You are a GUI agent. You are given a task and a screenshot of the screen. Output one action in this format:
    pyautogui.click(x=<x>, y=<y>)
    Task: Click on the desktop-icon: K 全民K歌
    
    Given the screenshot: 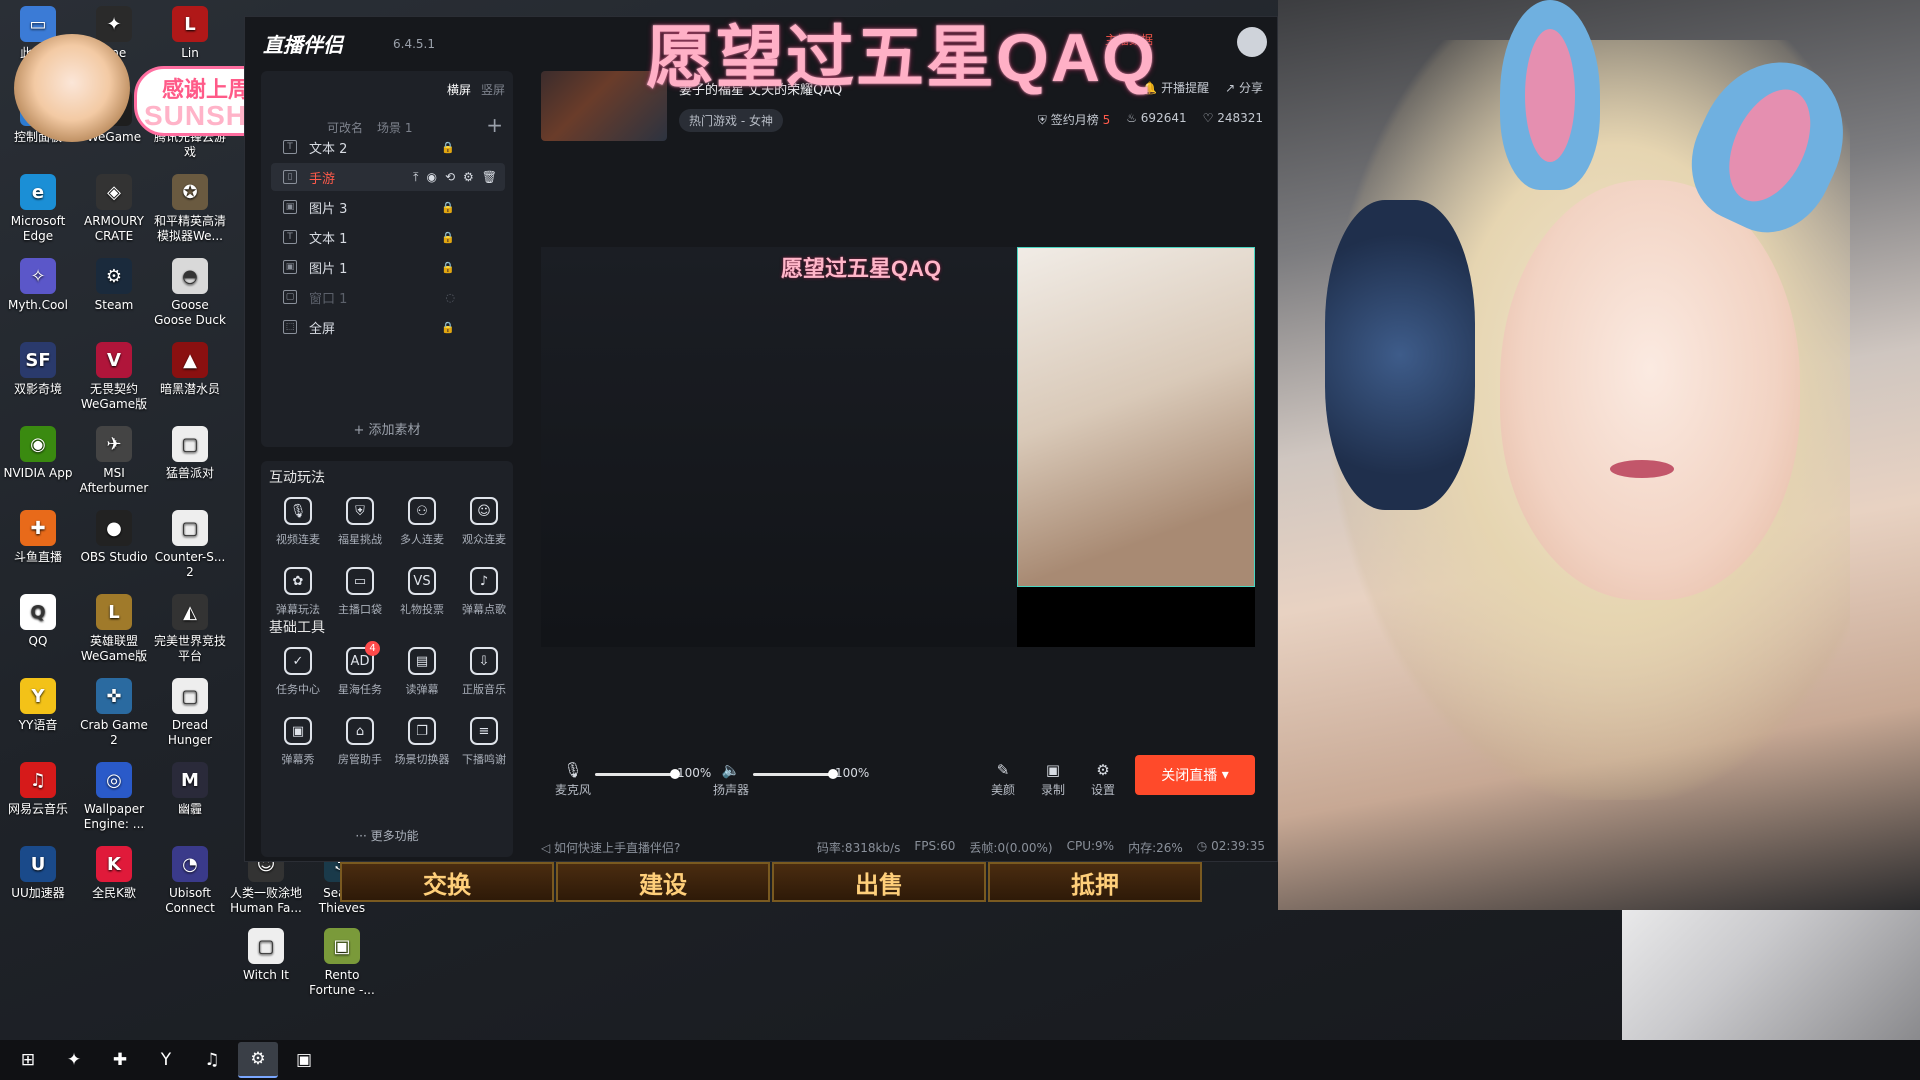 What is the action you would take?
    pyautogui.click(x=114, y=873)
    